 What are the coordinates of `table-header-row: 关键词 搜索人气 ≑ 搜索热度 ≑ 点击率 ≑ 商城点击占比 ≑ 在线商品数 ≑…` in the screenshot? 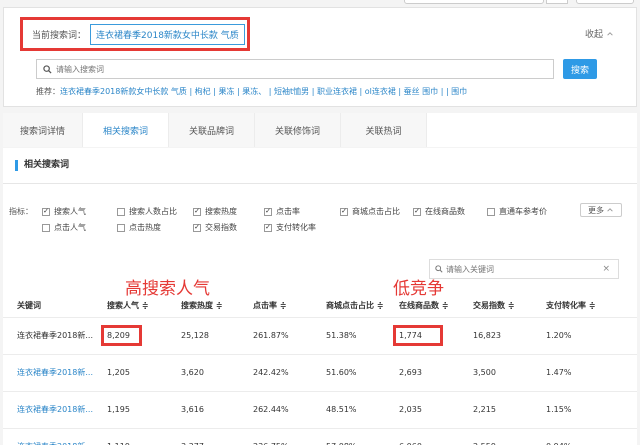 It's located at (320, 306).